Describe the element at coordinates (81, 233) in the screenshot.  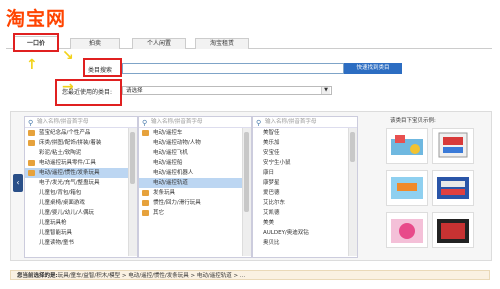
I see `list-item: 儿童智能玩具>` at that location.